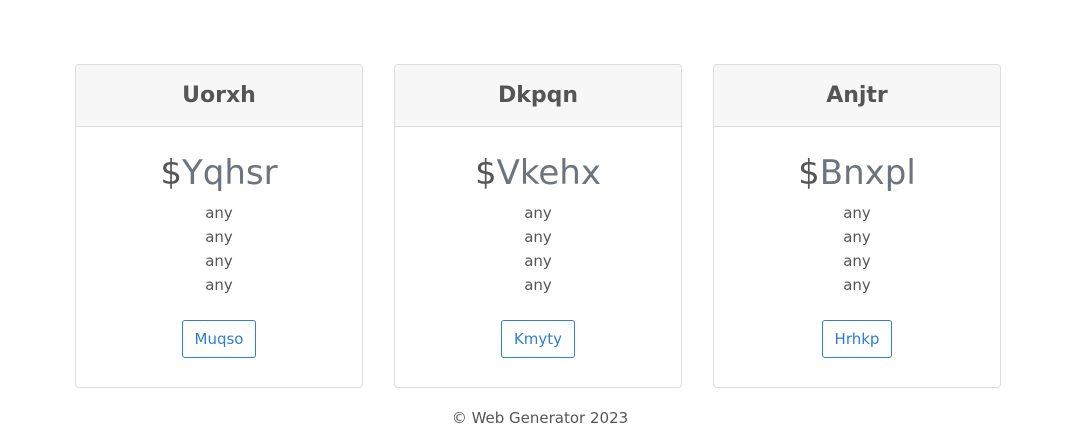  Describe the element at coordinates (538, 339) in the screenshot. I see `plan-button: Kmyty` at that location.